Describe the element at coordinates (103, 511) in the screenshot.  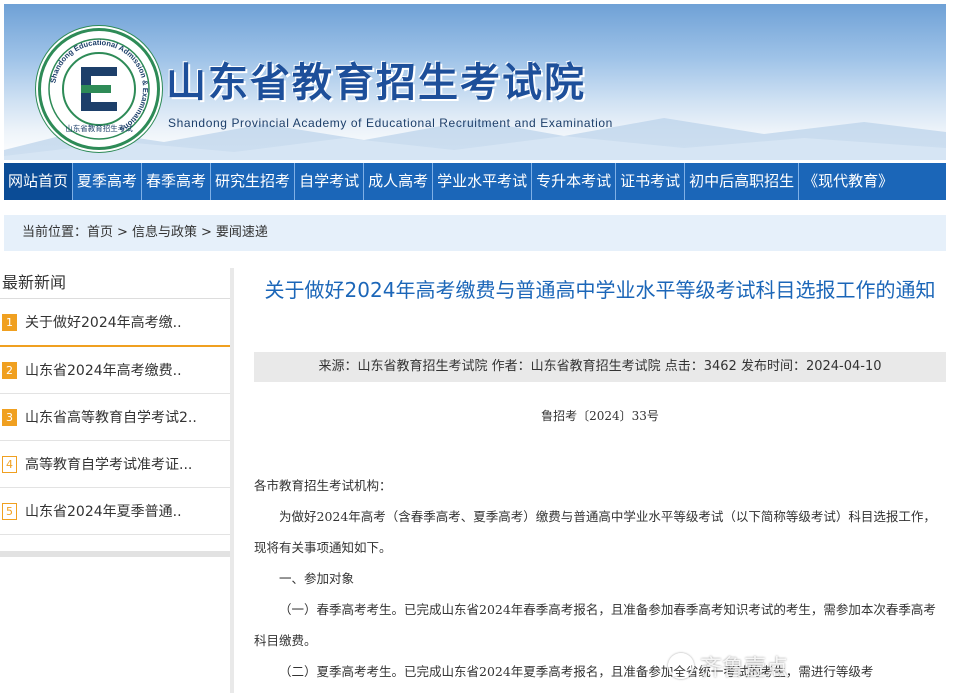
I see `news-link: 山东省2024年夏季普通..` at that location.